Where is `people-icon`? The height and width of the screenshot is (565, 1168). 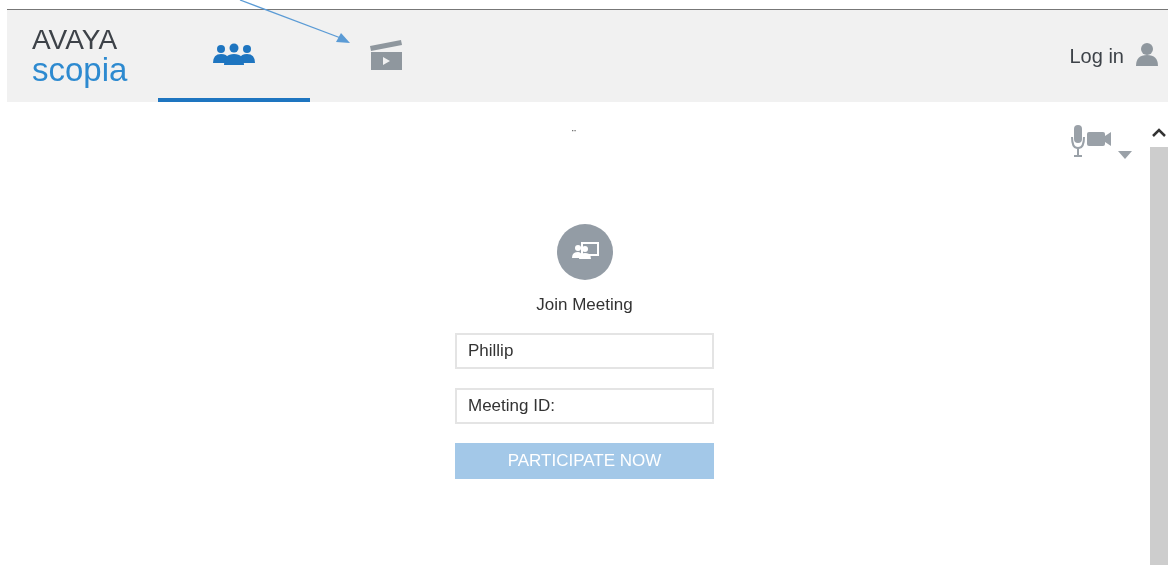
people-icon is located at coordinates (234, 54).